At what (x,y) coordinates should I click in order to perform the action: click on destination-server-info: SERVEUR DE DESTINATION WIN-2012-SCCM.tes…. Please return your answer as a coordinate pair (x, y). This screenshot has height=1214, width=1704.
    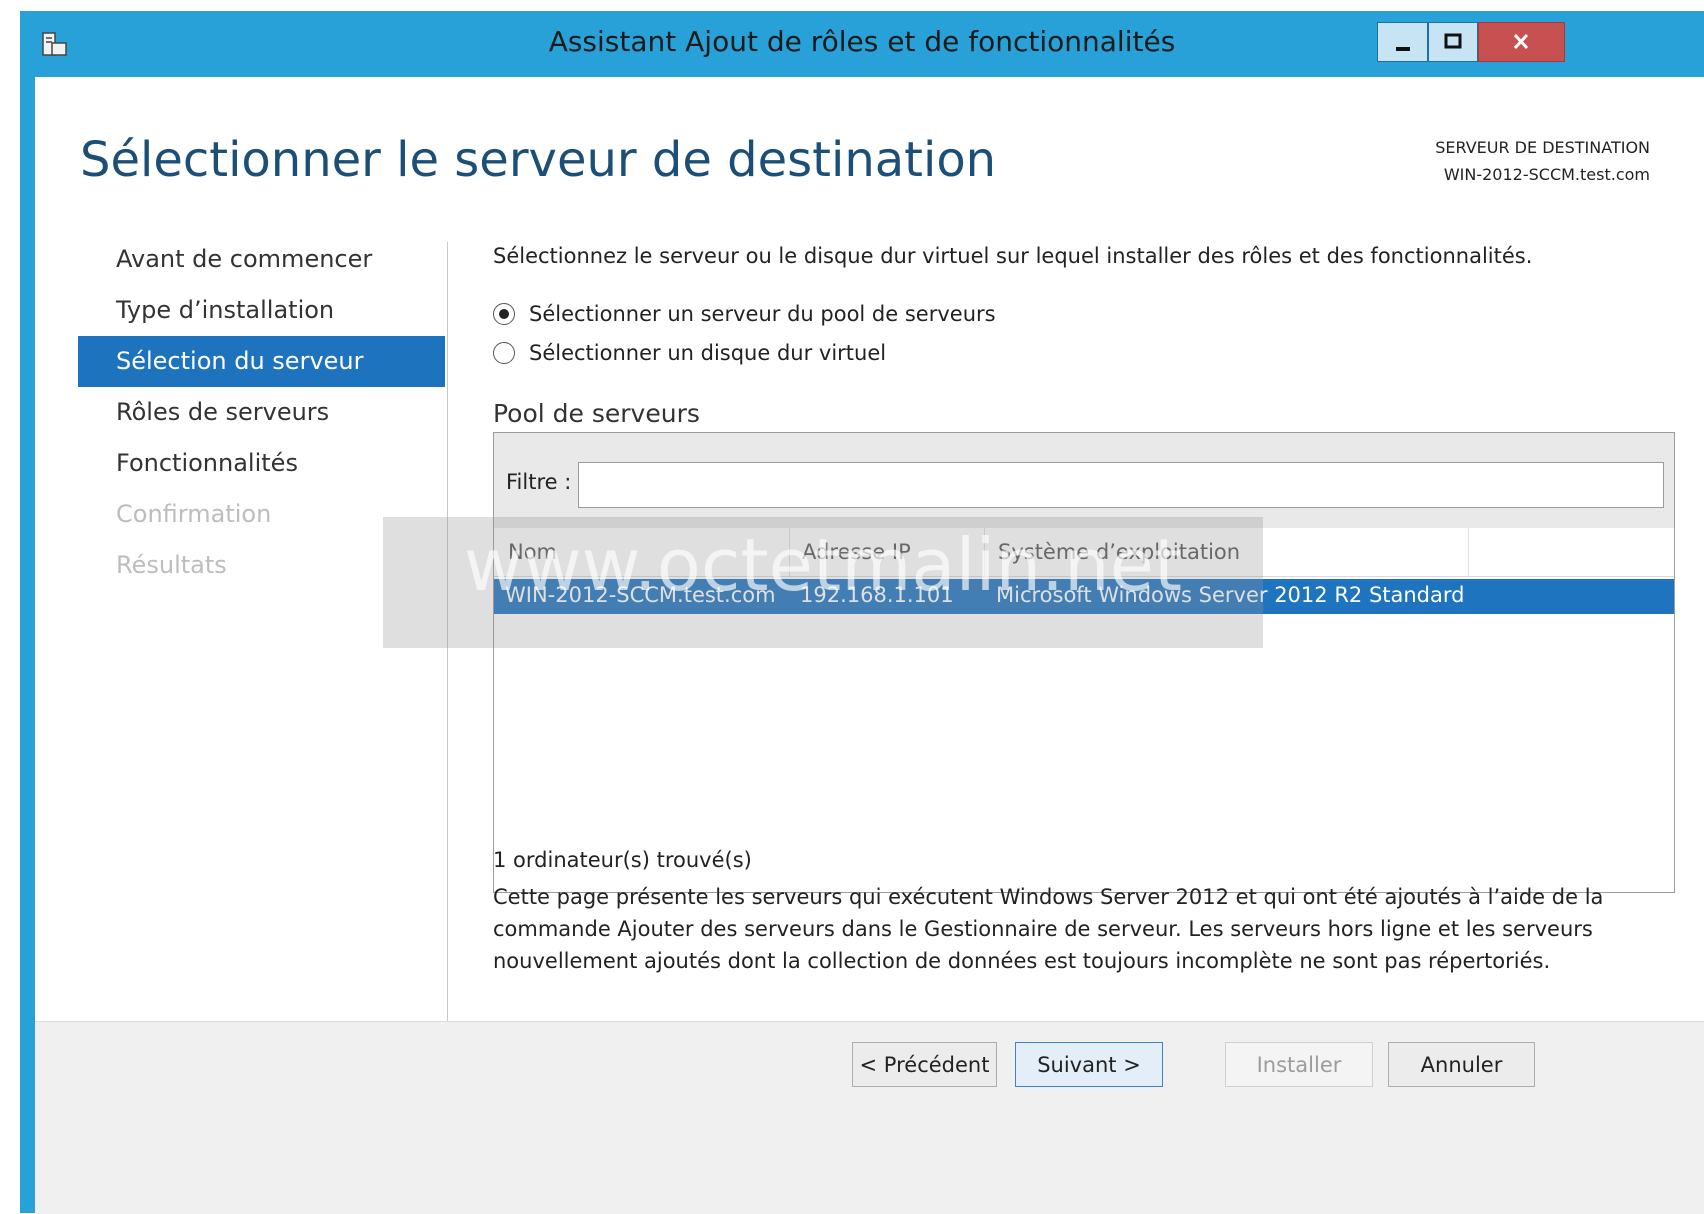
    Looking at the image, I should click on (1542, 161).